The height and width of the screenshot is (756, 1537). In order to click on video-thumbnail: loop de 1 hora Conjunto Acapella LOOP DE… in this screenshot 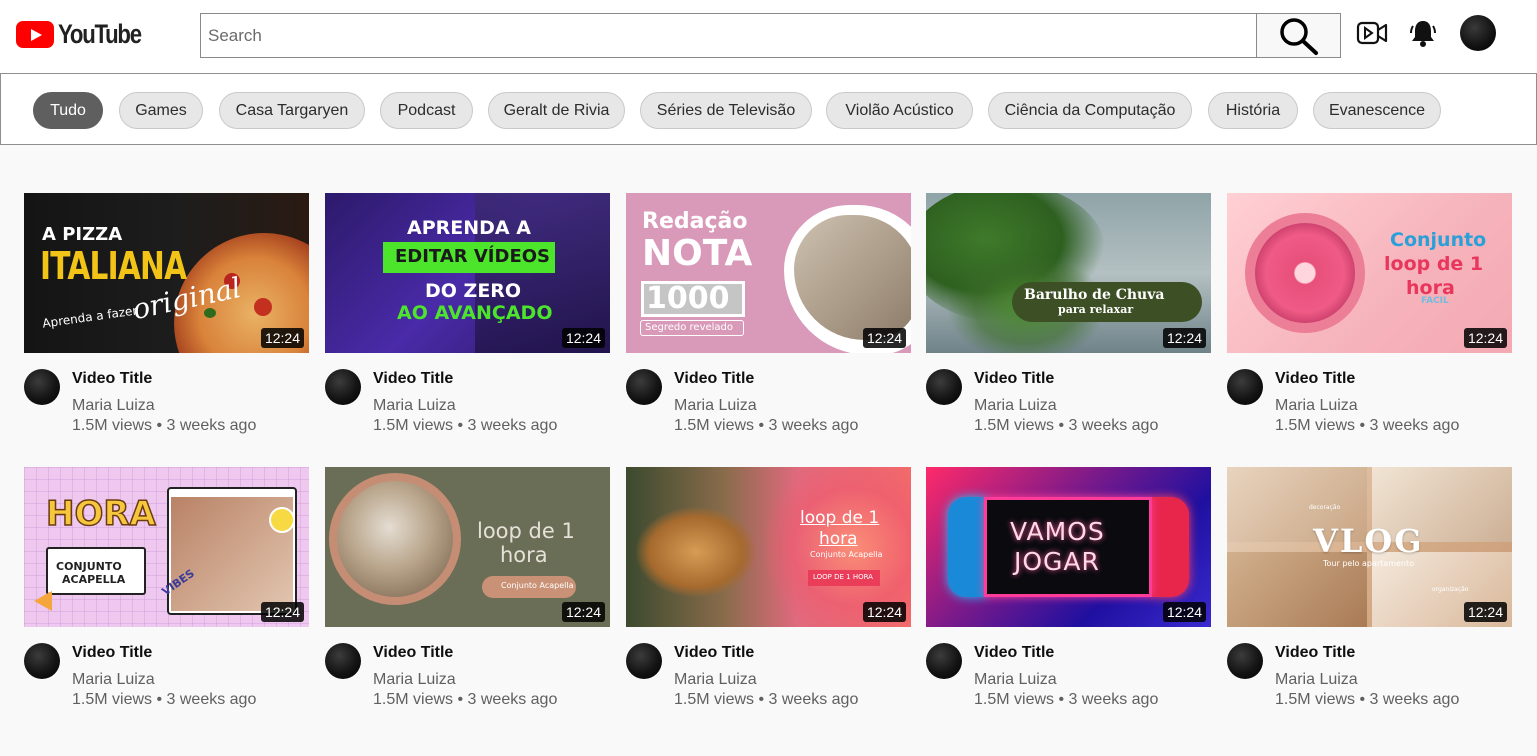, I will do `click(768, 547)`.